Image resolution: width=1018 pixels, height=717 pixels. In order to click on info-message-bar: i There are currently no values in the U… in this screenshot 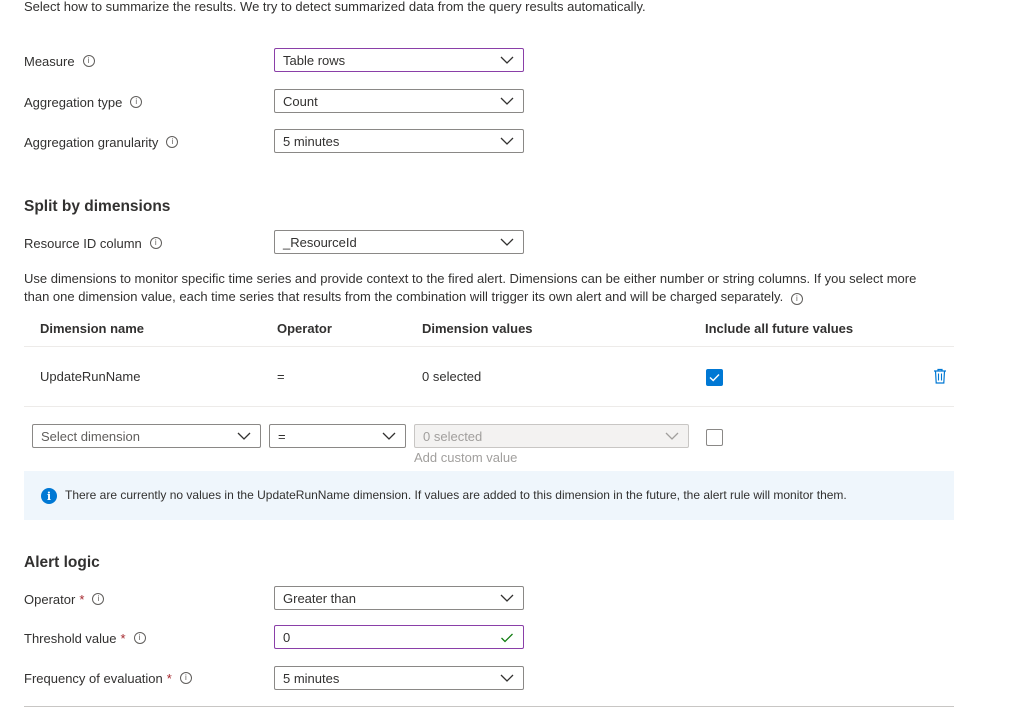, I will do `click(489, 495)`.